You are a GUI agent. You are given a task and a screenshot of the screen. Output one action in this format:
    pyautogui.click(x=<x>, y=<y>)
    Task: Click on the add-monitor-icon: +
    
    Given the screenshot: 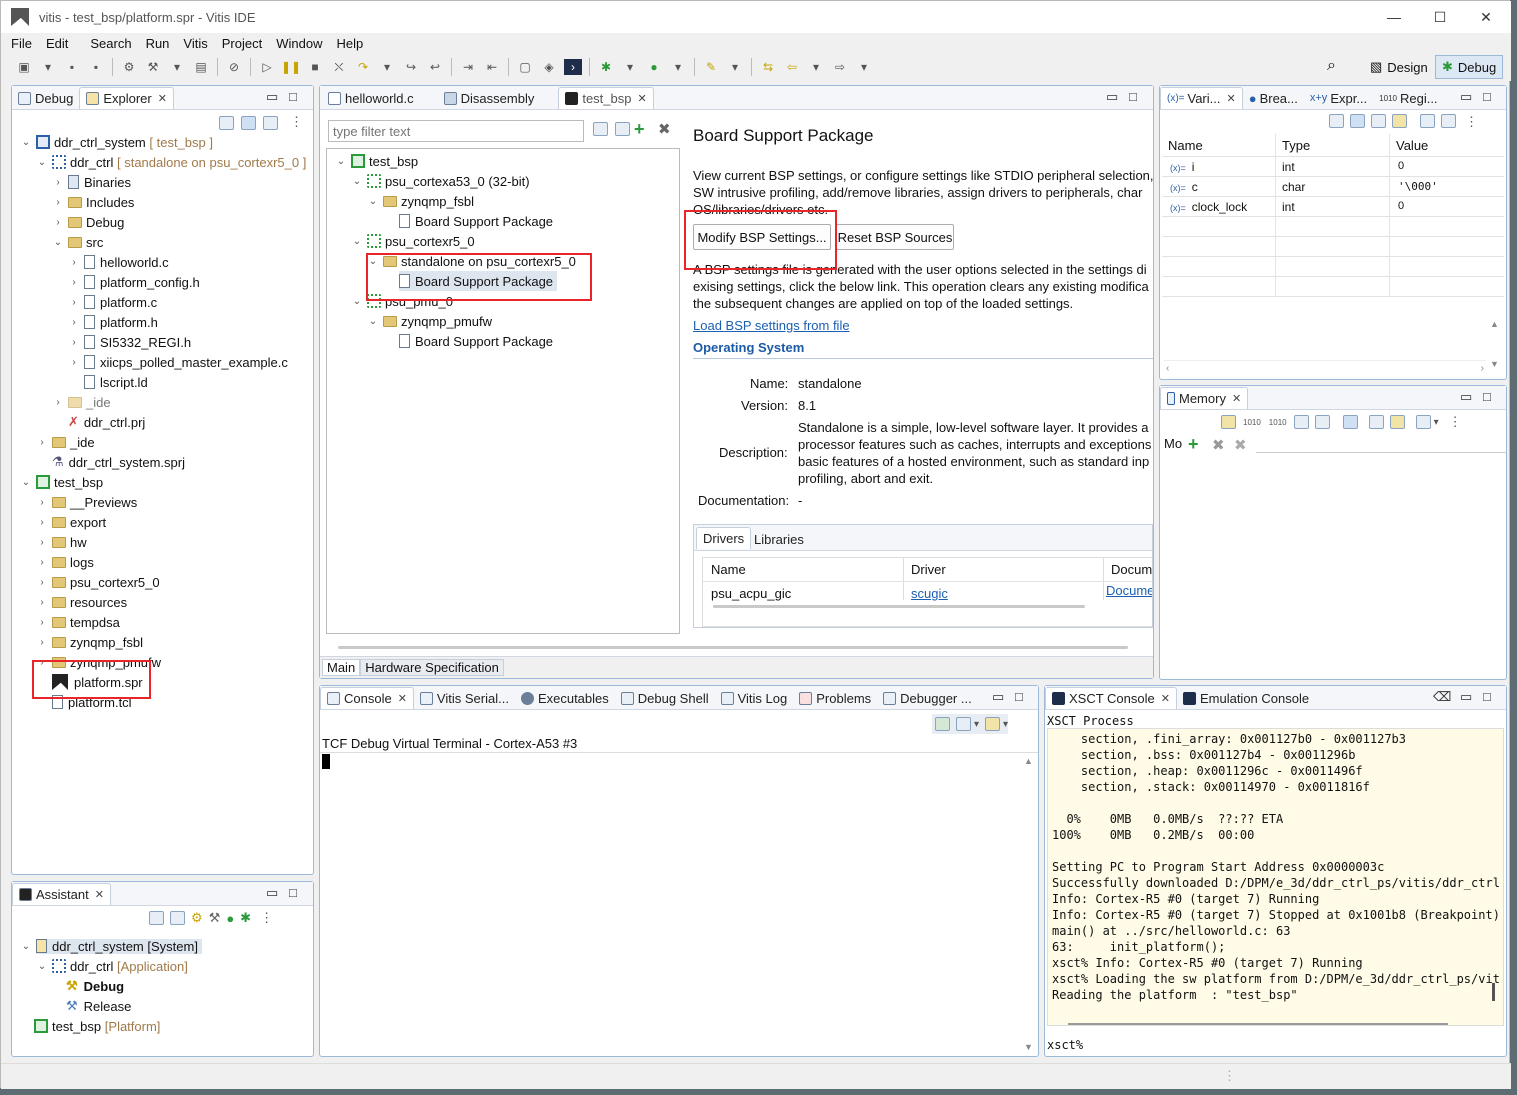 What is the action you would take?
    pyautogui.click(x=1193, y=444)
    